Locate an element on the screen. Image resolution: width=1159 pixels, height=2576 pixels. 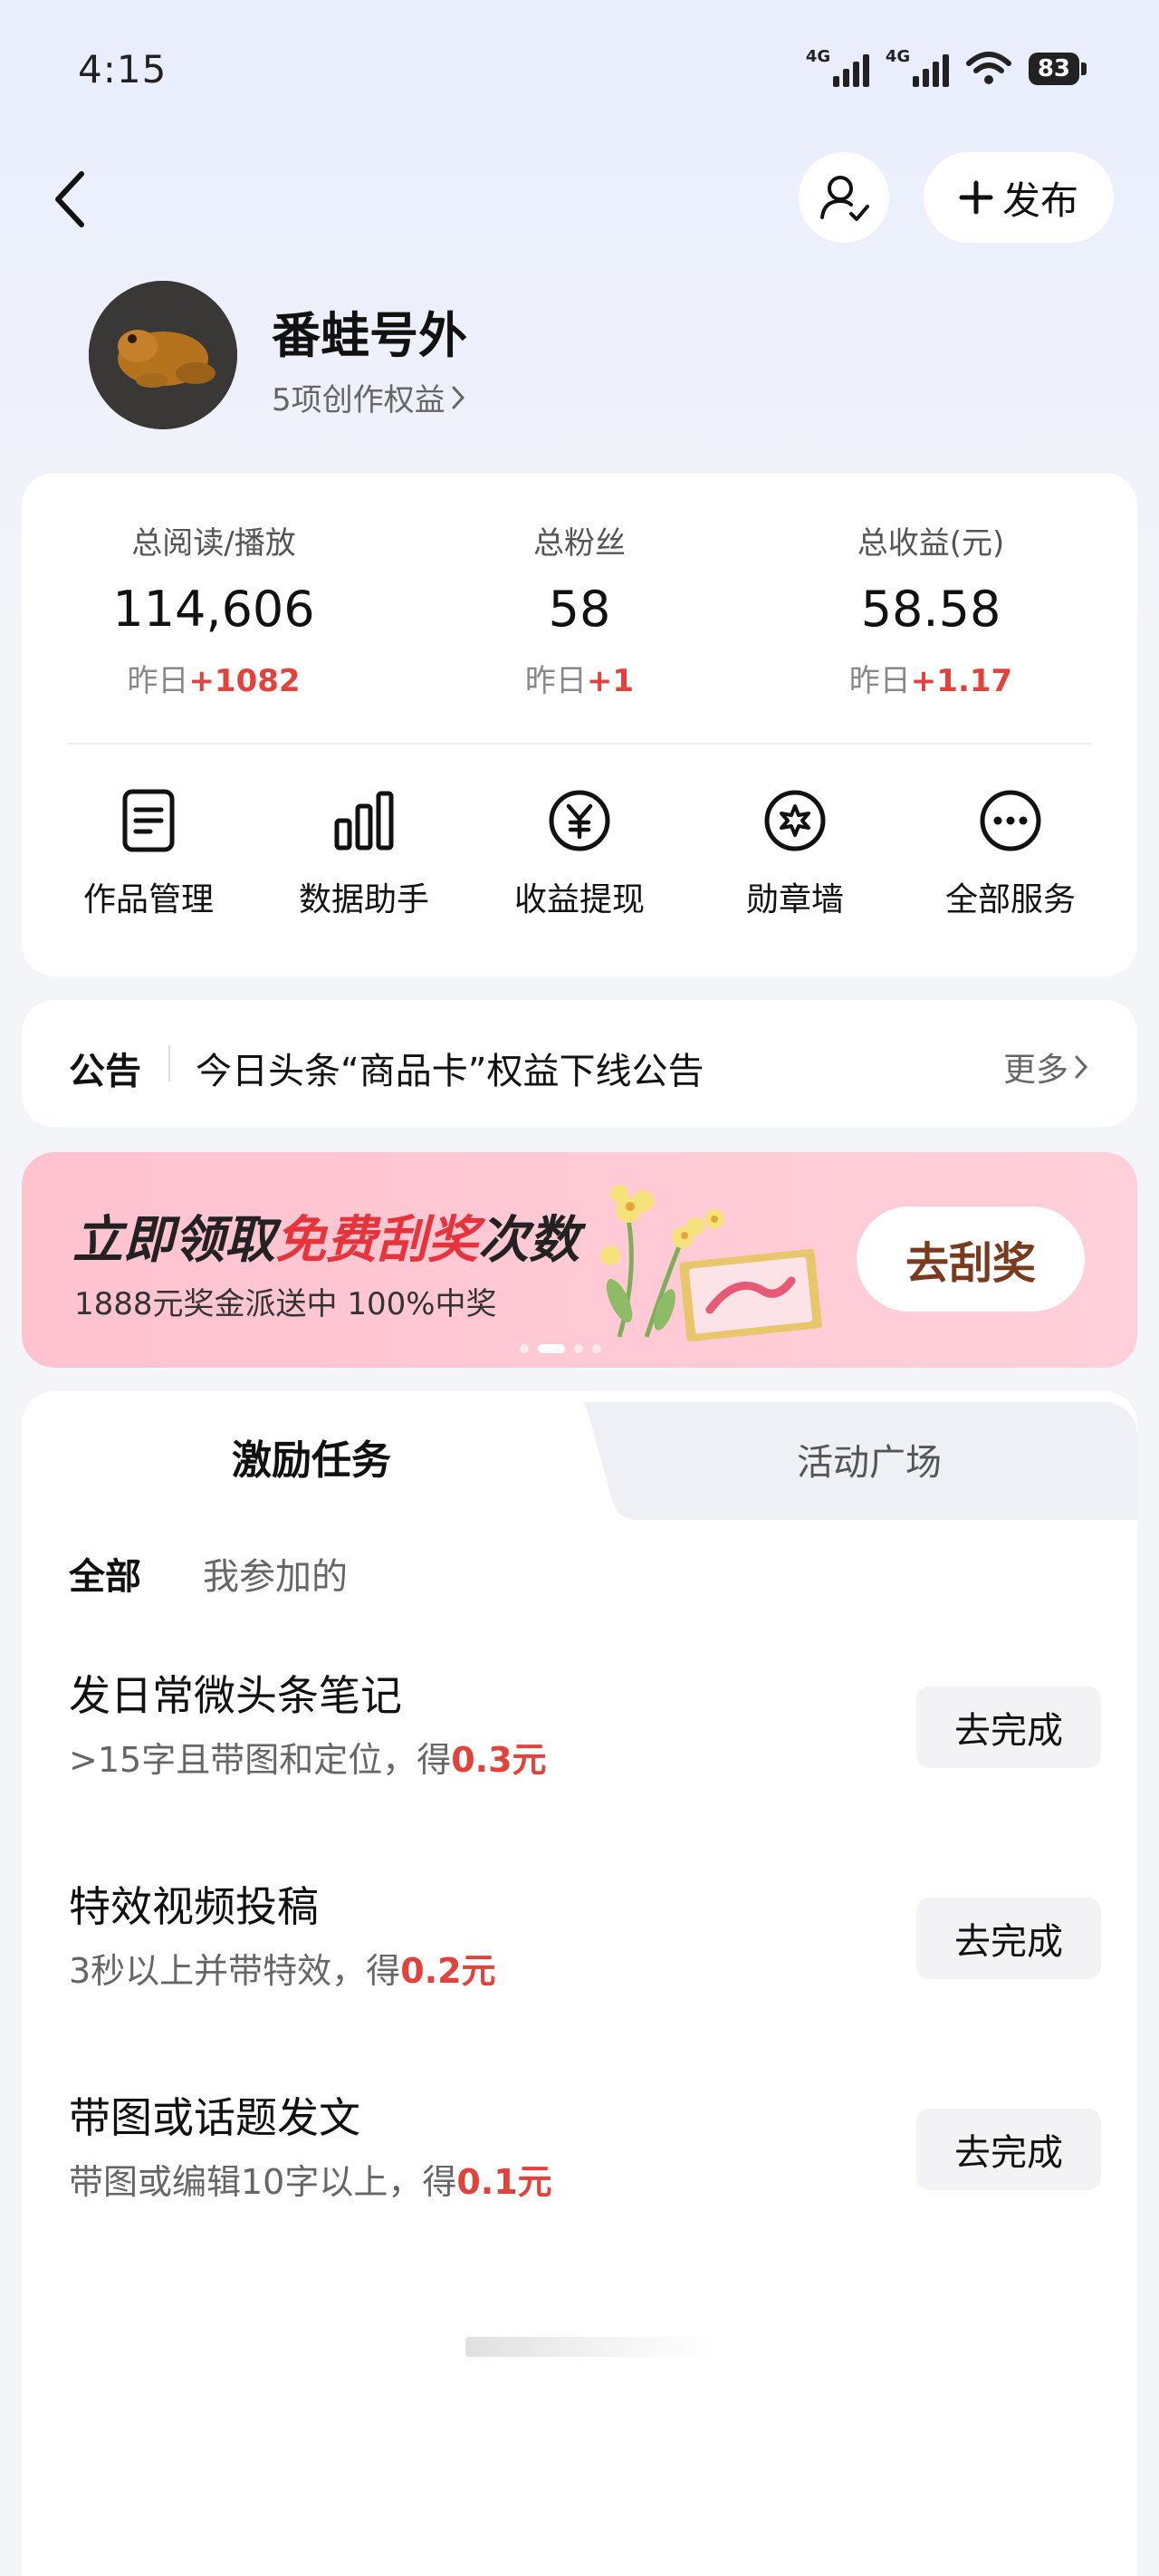
filter-all: 全部 is located at coordinates (105, 1573).